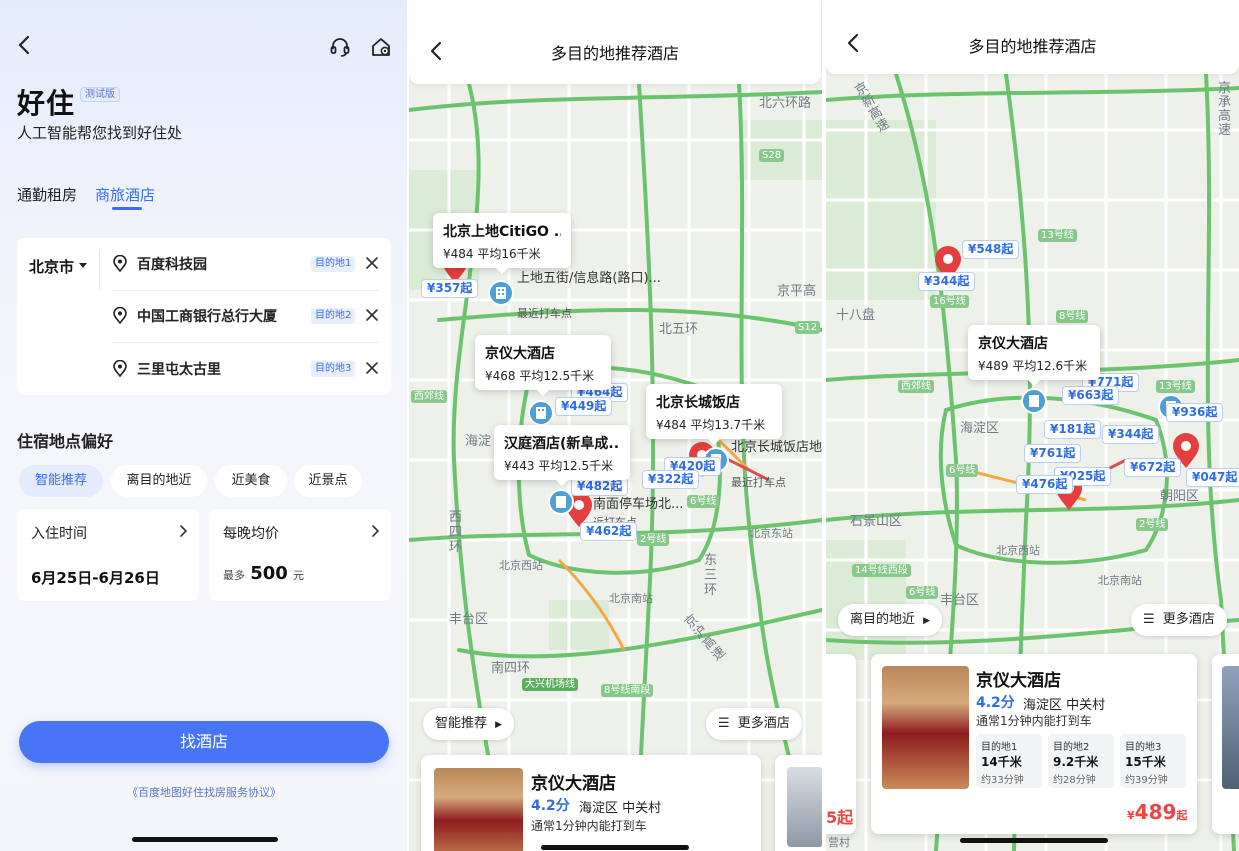 The height and width of the screenshot is (851, 1239). I want to click on map-label: 朝阳区, so click(1180, 496).